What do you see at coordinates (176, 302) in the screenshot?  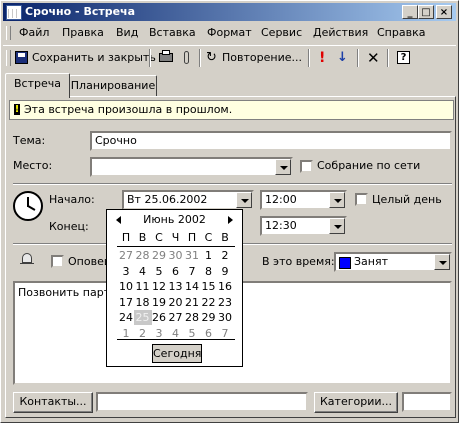 I see `calendar-day: 20` at bounding box center [176, 302].